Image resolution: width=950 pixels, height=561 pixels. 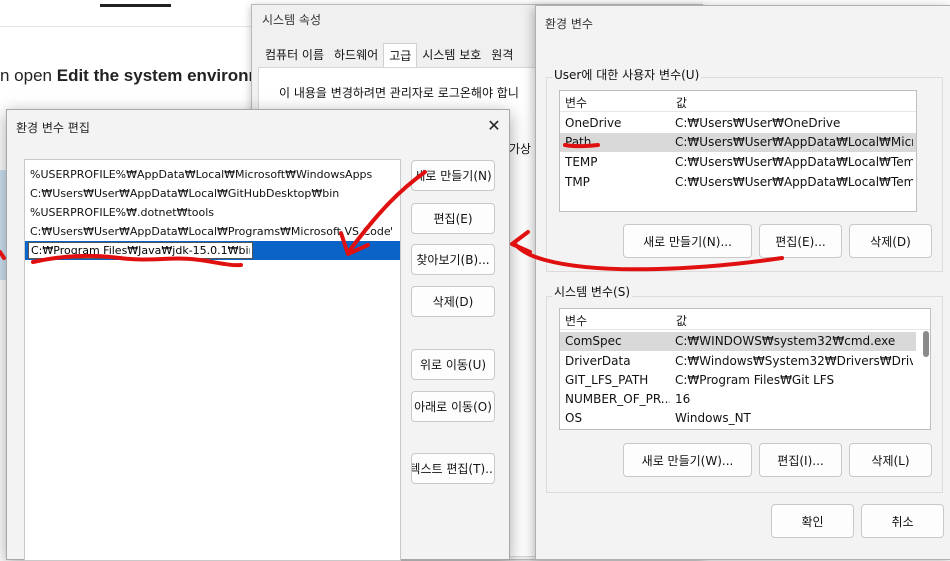 I want to click on tab-remote: 원격, so click(x=502, y=54).